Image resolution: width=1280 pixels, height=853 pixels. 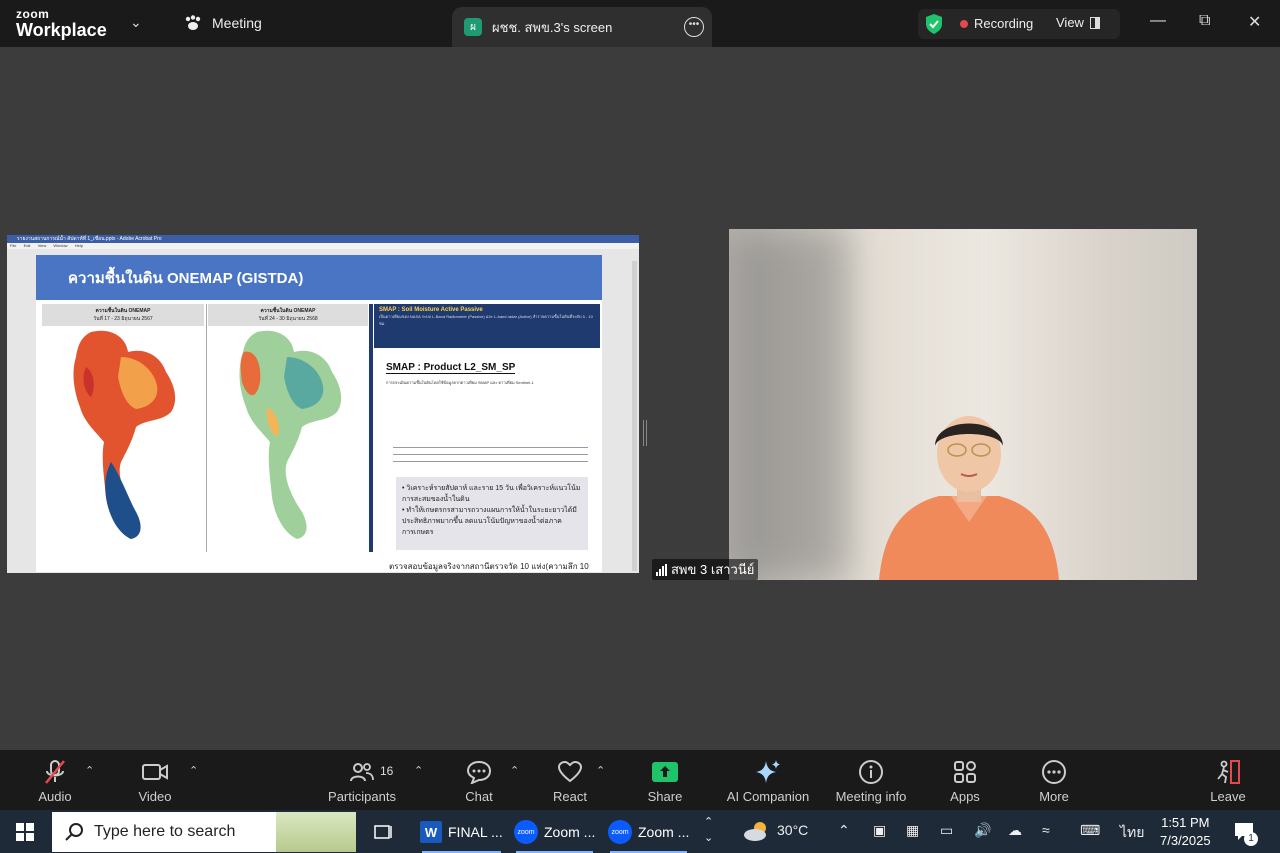 I want to click on video-button: Video, so click(x=155, y=781).